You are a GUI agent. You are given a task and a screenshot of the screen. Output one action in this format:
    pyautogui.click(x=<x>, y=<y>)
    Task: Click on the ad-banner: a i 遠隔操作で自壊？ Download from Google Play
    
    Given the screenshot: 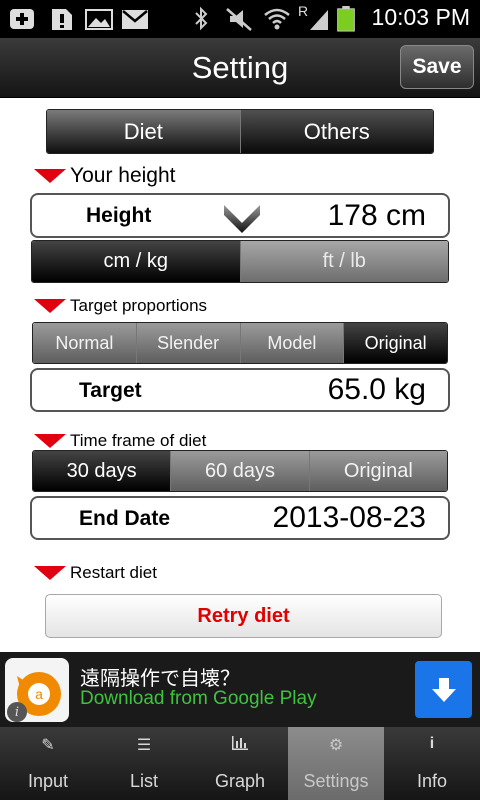 What is the action you would take?
    pyautogui.click(x=240, y=689)
    